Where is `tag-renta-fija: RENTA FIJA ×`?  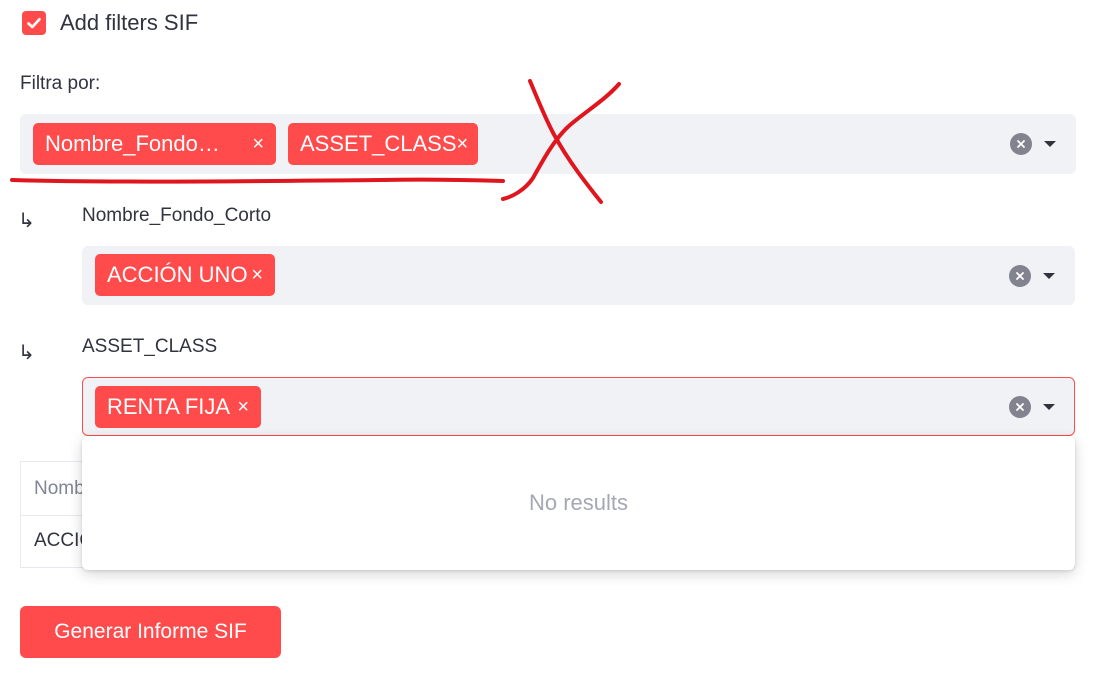
tag-renta-fija: RENTA FIJA × is located at coordinates (178, 407).